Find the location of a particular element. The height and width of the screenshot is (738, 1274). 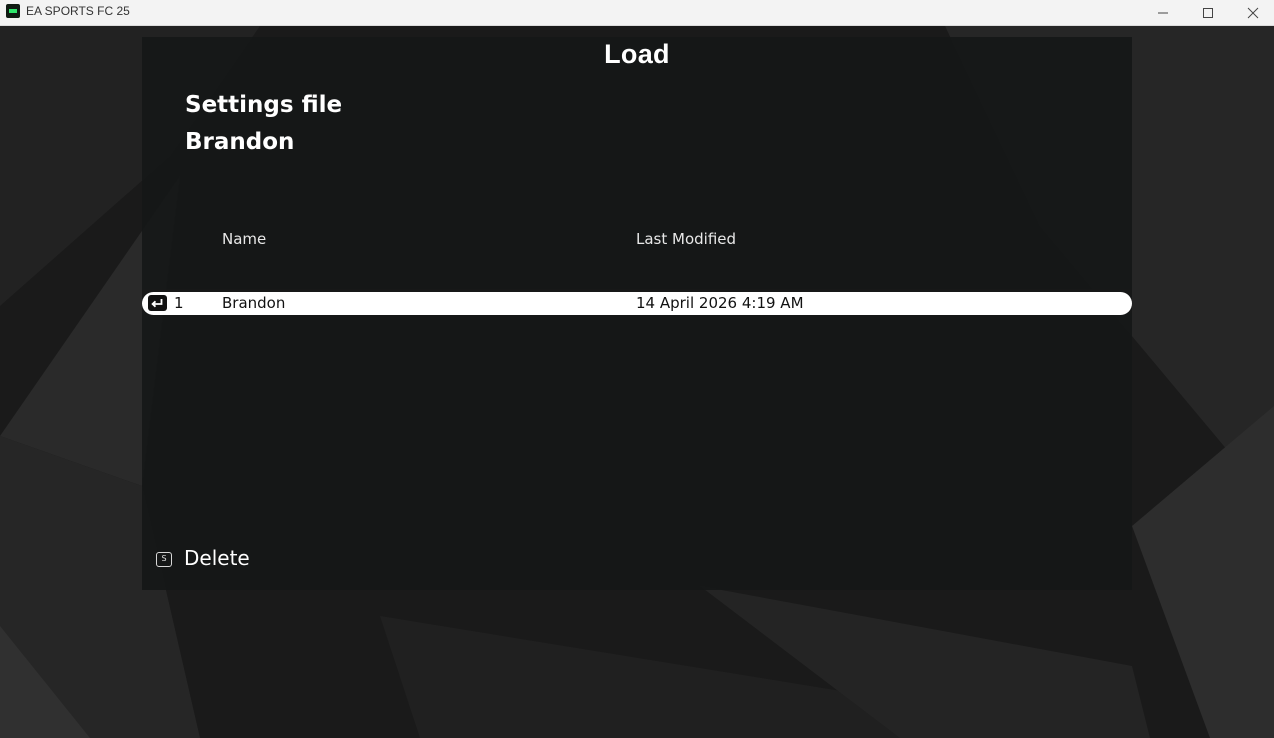

minimize-button is located at coordinates (1163, 12).